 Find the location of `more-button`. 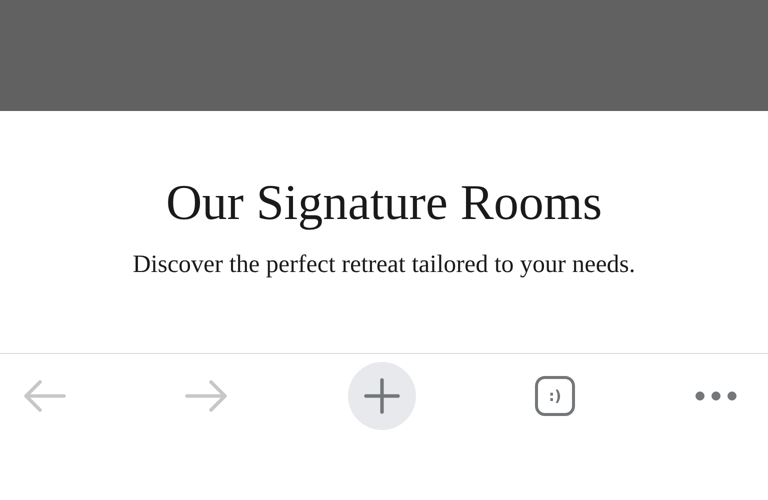

more-button is located at coordinates (716, 396).